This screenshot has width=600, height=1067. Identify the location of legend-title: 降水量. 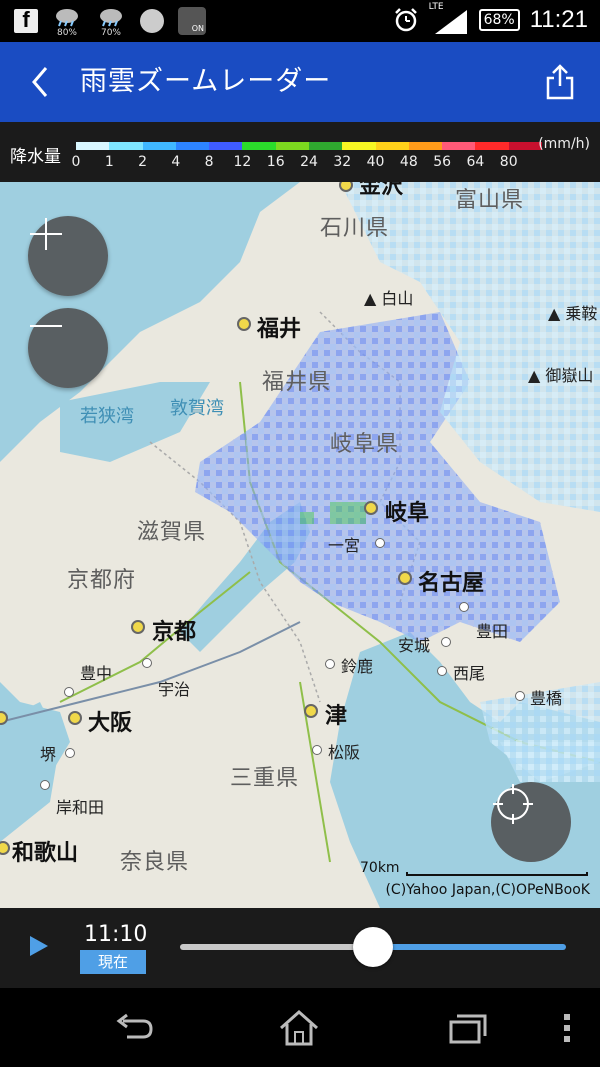
(35, 157).